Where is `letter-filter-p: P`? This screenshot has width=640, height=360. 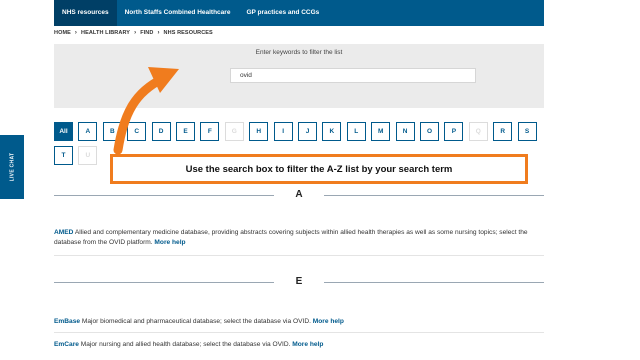
letter-filter-p: P is located at coordinates (454, 131).